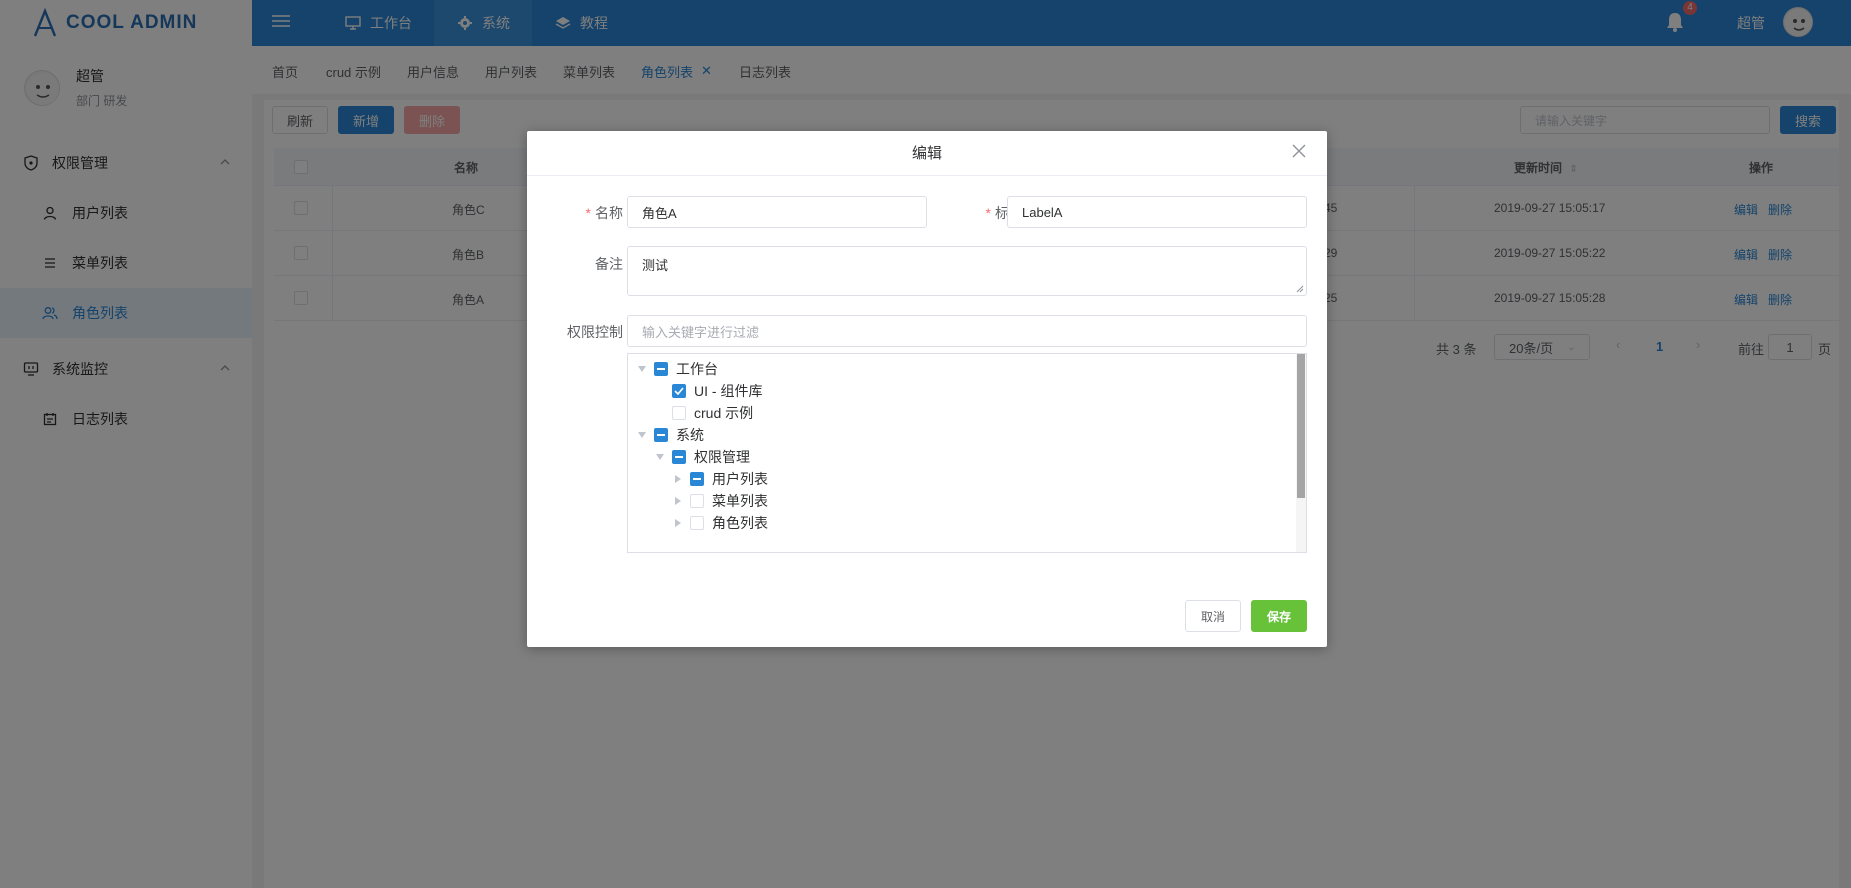 The image size is (1851, 888). What do you see at coordinates (1300, 289) in the screenshot?
I see `resize-handle-icon` at bounding box center [1300, 289].